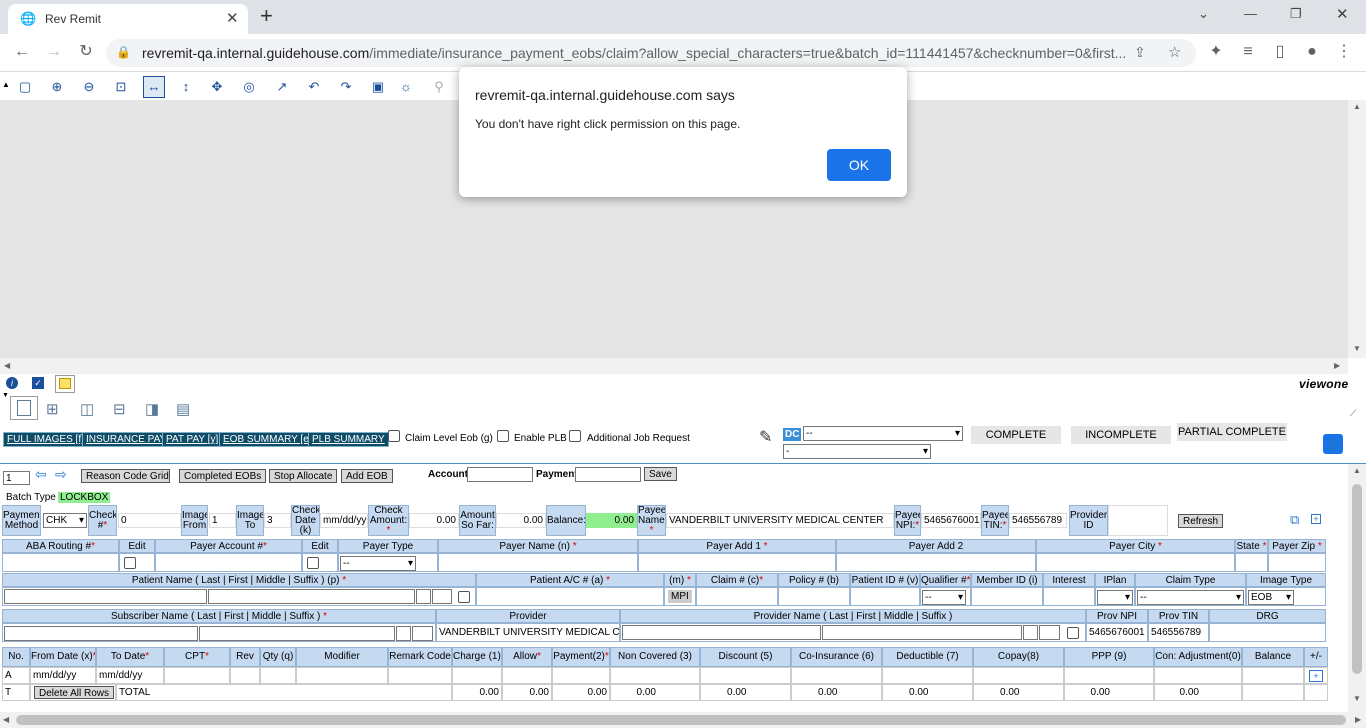  I want to click on extensions-icon: ✦, so click(1216, 52).